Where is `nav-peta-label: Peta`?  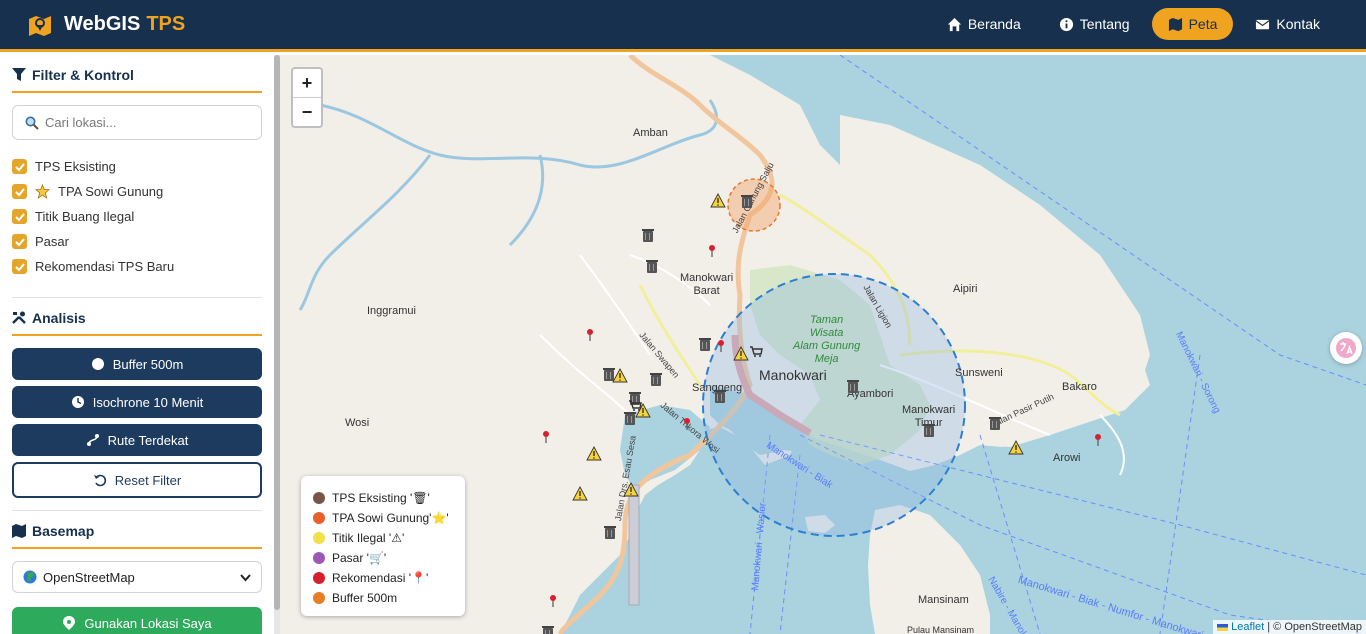 nav-peta-label: Peta is located at coordinates (1203, 24).